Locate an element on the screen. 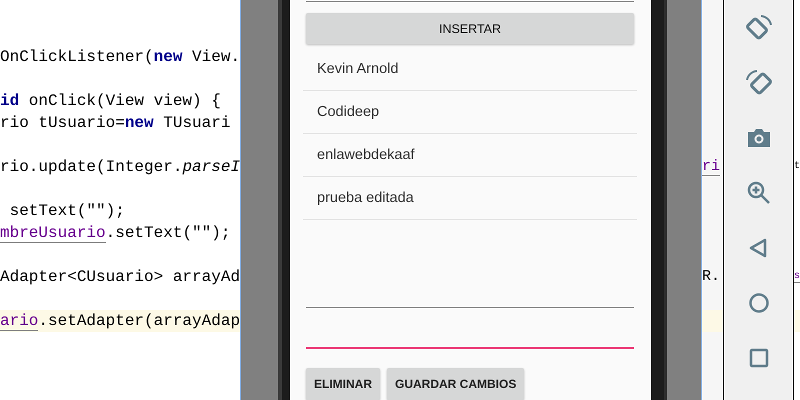 Image resolution: width=800 pixels, height=400 pixels. code-line: OnClickListener(new View. is located at coordinates (120, 57).